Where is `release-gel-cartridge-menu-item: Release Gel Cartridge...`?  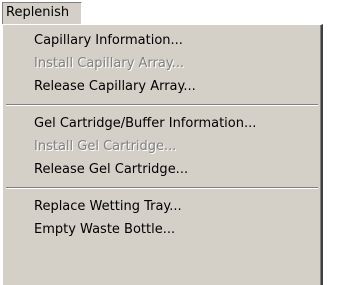 release-gel-cartridge-menu-item: Release Gel Cartridge... is located at coordinates (162, 169).